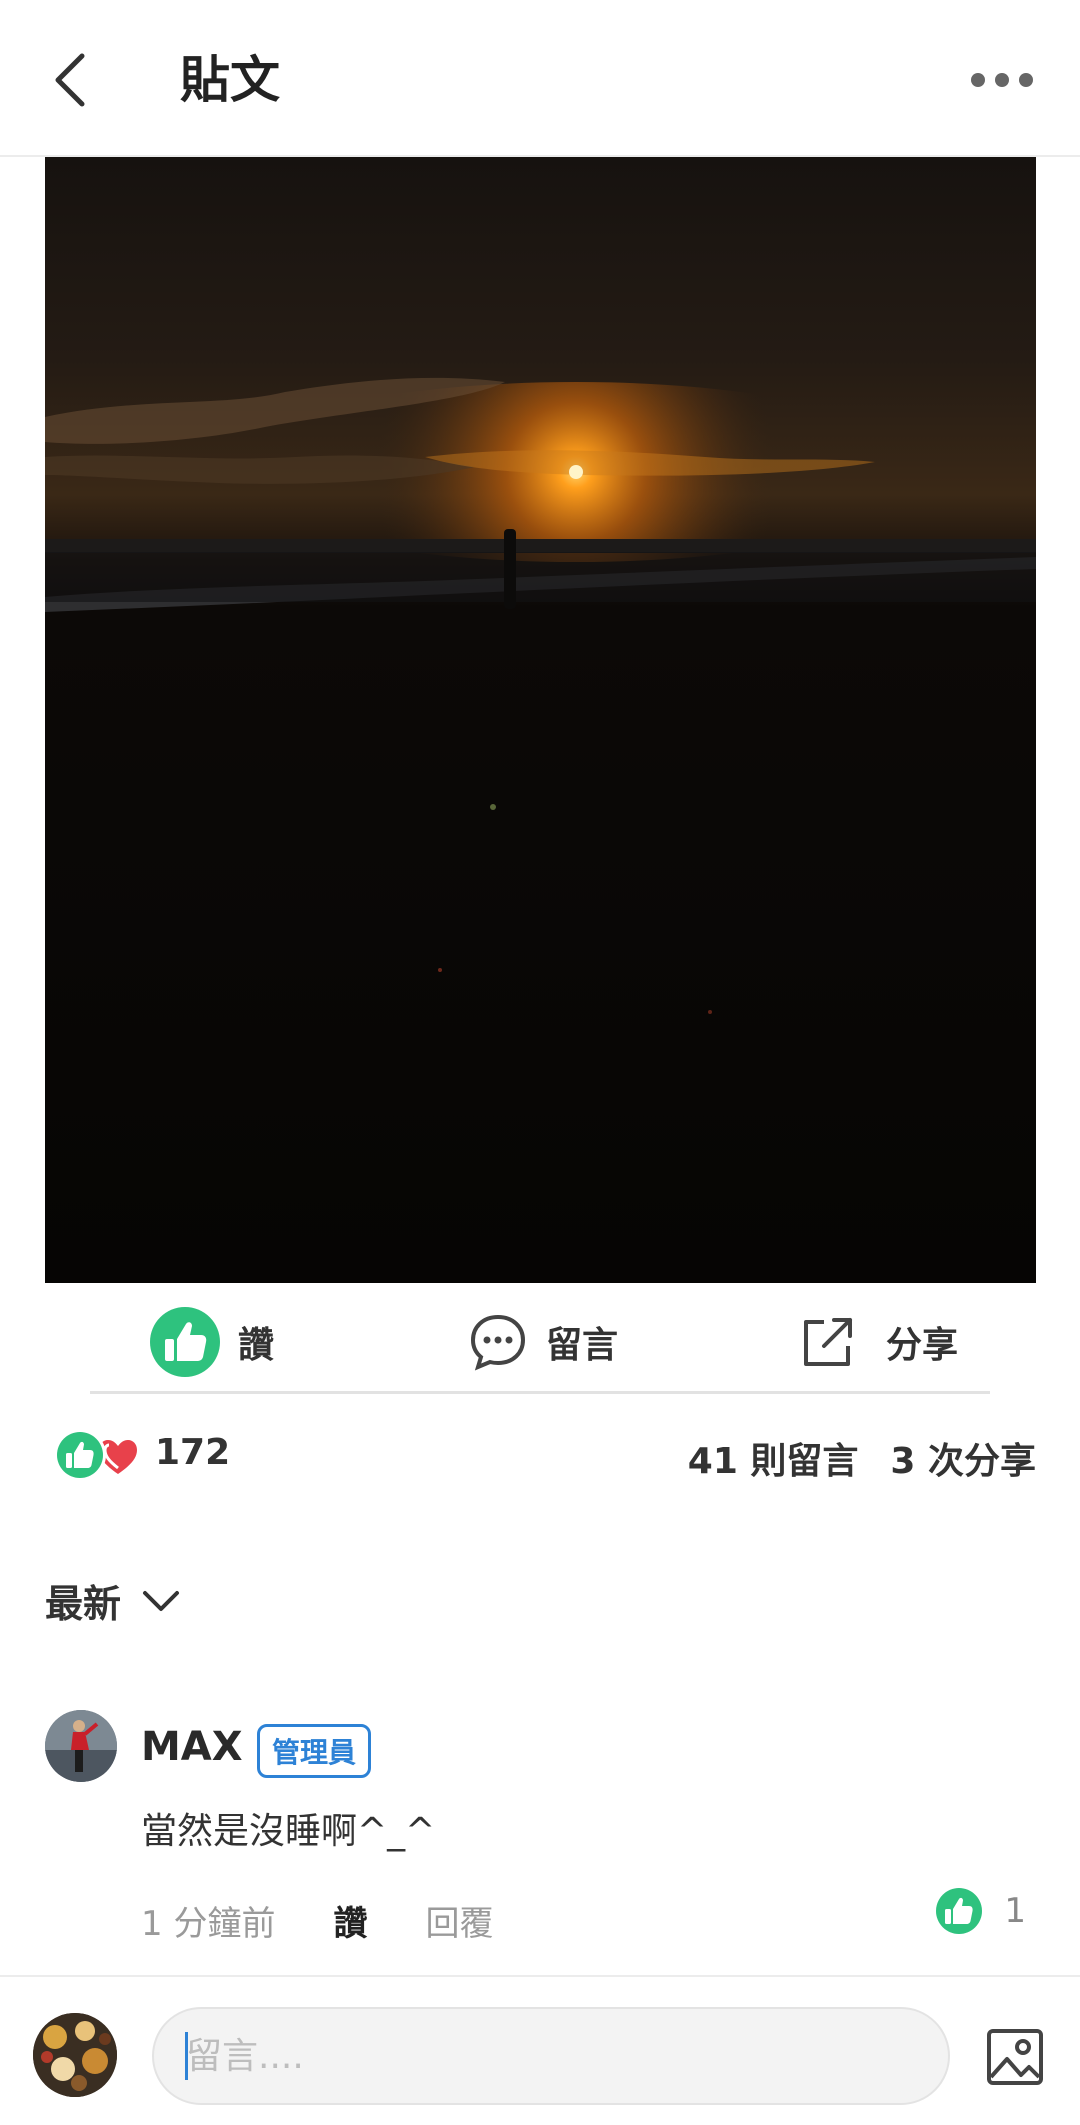 Image resolution: width=1080 pixels, height=2125 pixels. Describe the element at coordinates (81, 1746) in the screenshot. I see `avatar` at that location.